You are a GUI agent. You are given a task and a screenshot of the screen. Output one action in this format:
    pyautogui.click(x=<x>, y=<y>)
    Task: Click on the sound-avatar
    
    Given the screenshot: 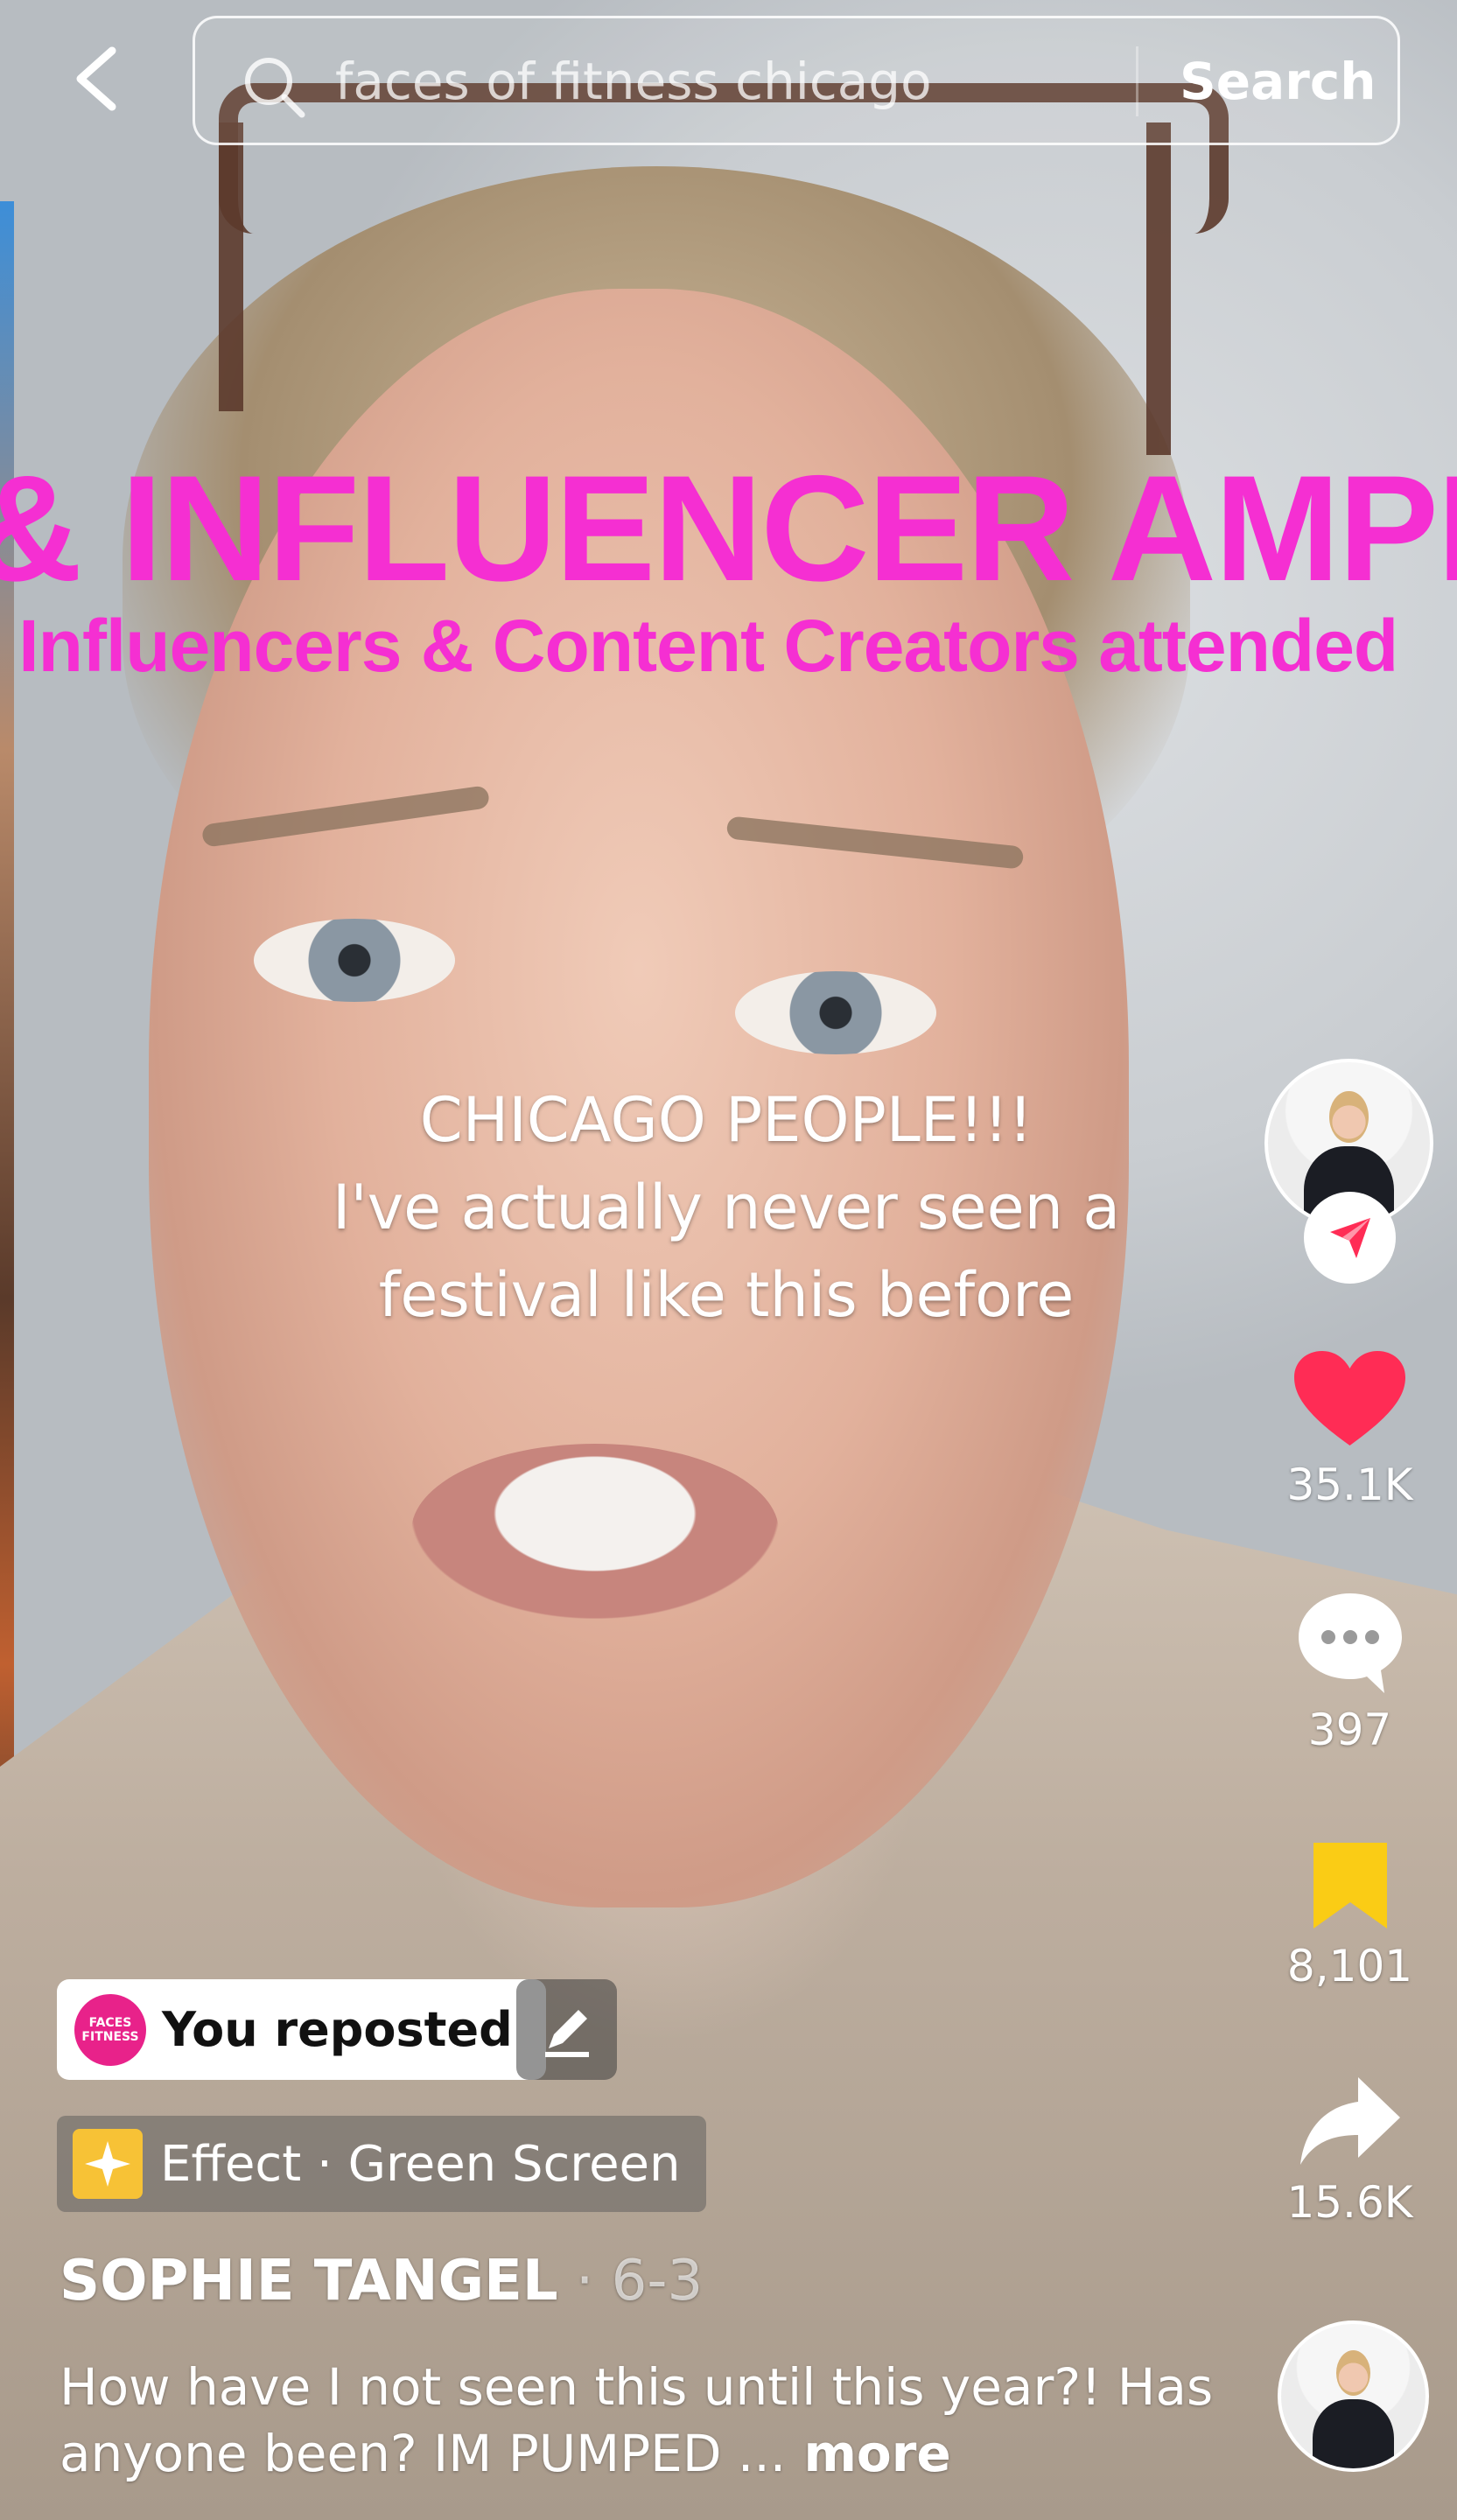 What is the action you would take?
    pyautogui.click(x=1353, y=2396)
    